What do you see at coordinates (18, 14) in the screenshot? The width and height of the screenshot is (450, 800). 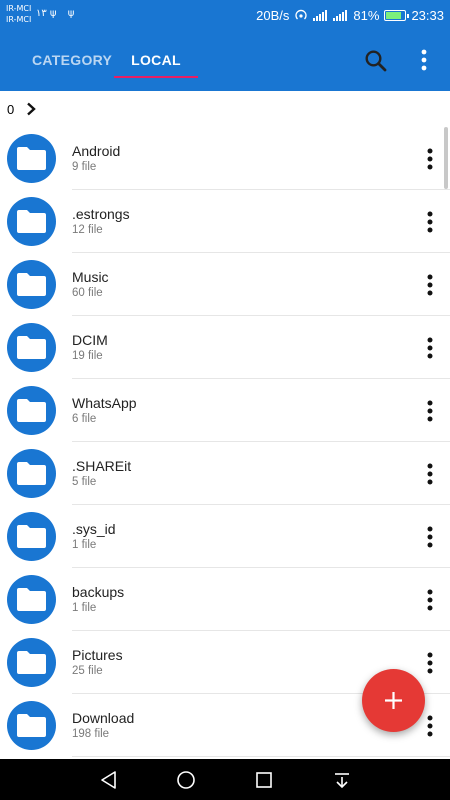 I see `carrier-labels: IR-MCI IR-MCI` at bounding box center [18, 14].